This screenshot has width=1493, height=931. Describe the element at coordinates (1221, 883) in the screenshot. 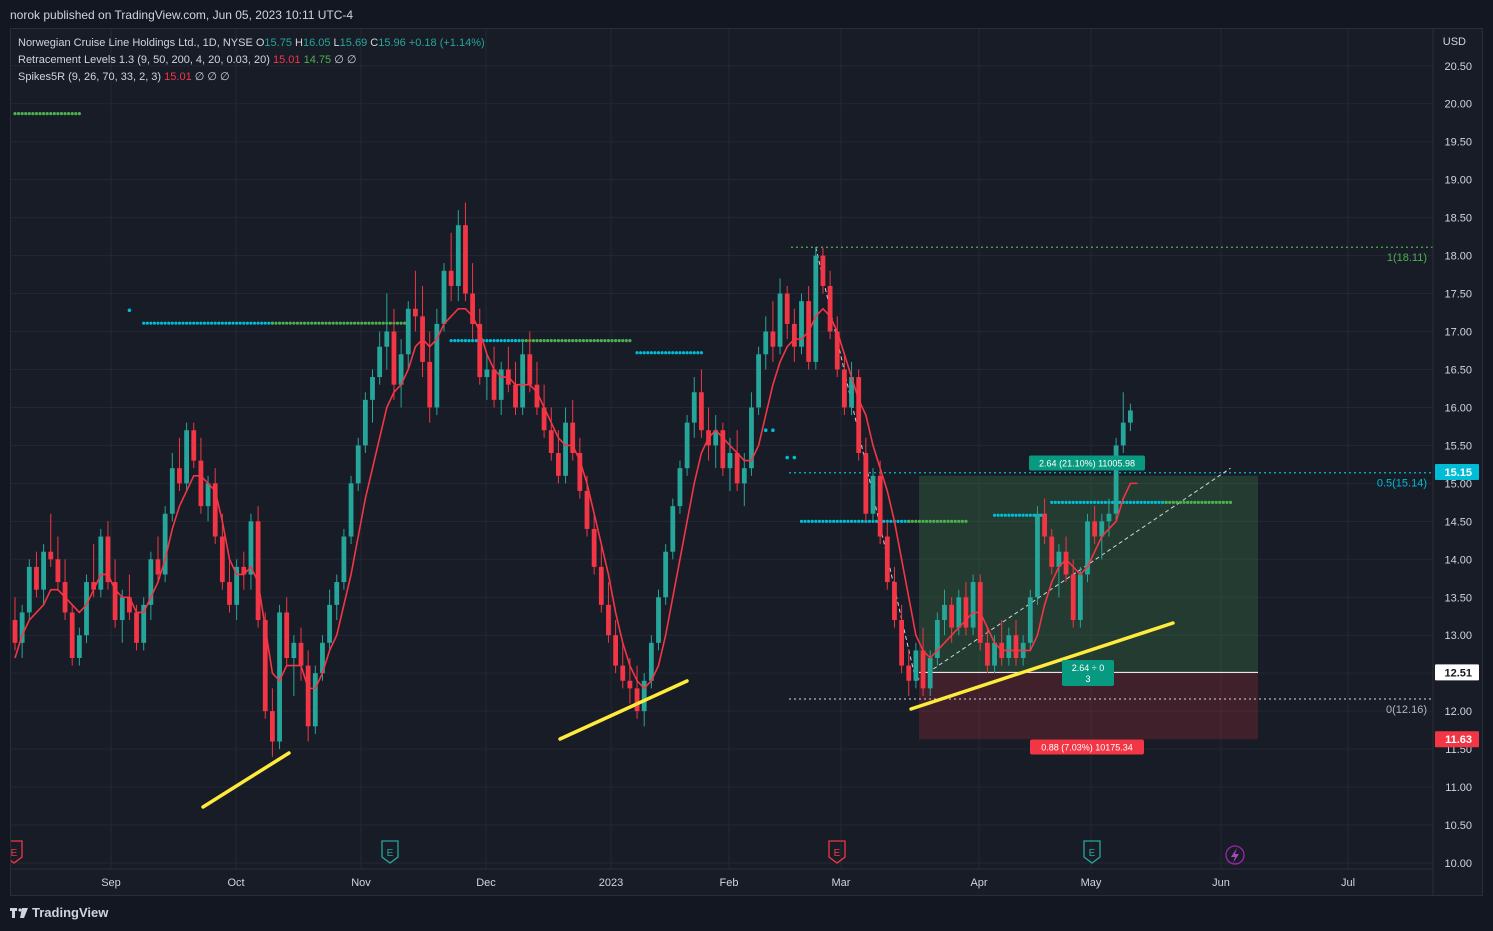

I see `time-tick-label: Jun` at that location.